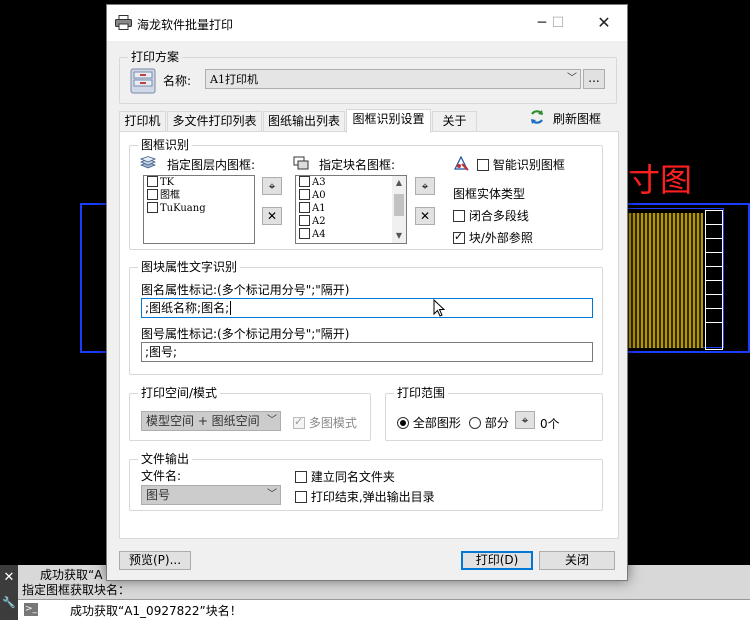 This screenshot has width=750, height=620. Describe the element at coordinates (76, 590) in the screenshot. I see `command-history-2: 指定图框获取块名：` at that location.